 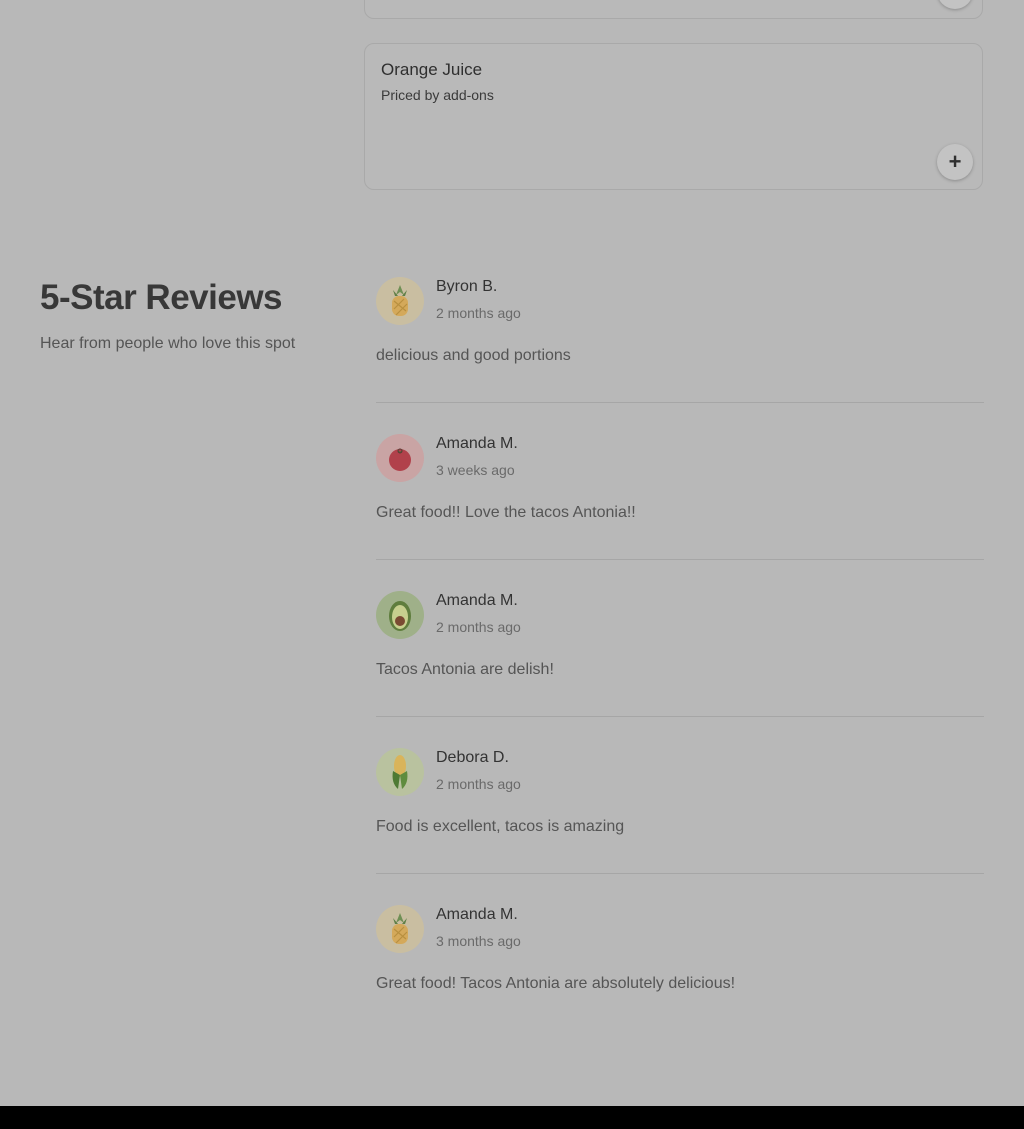 I want to click on menu-item-card: Orange Juice Priced by add-ons +, so click(x=673, y=116).